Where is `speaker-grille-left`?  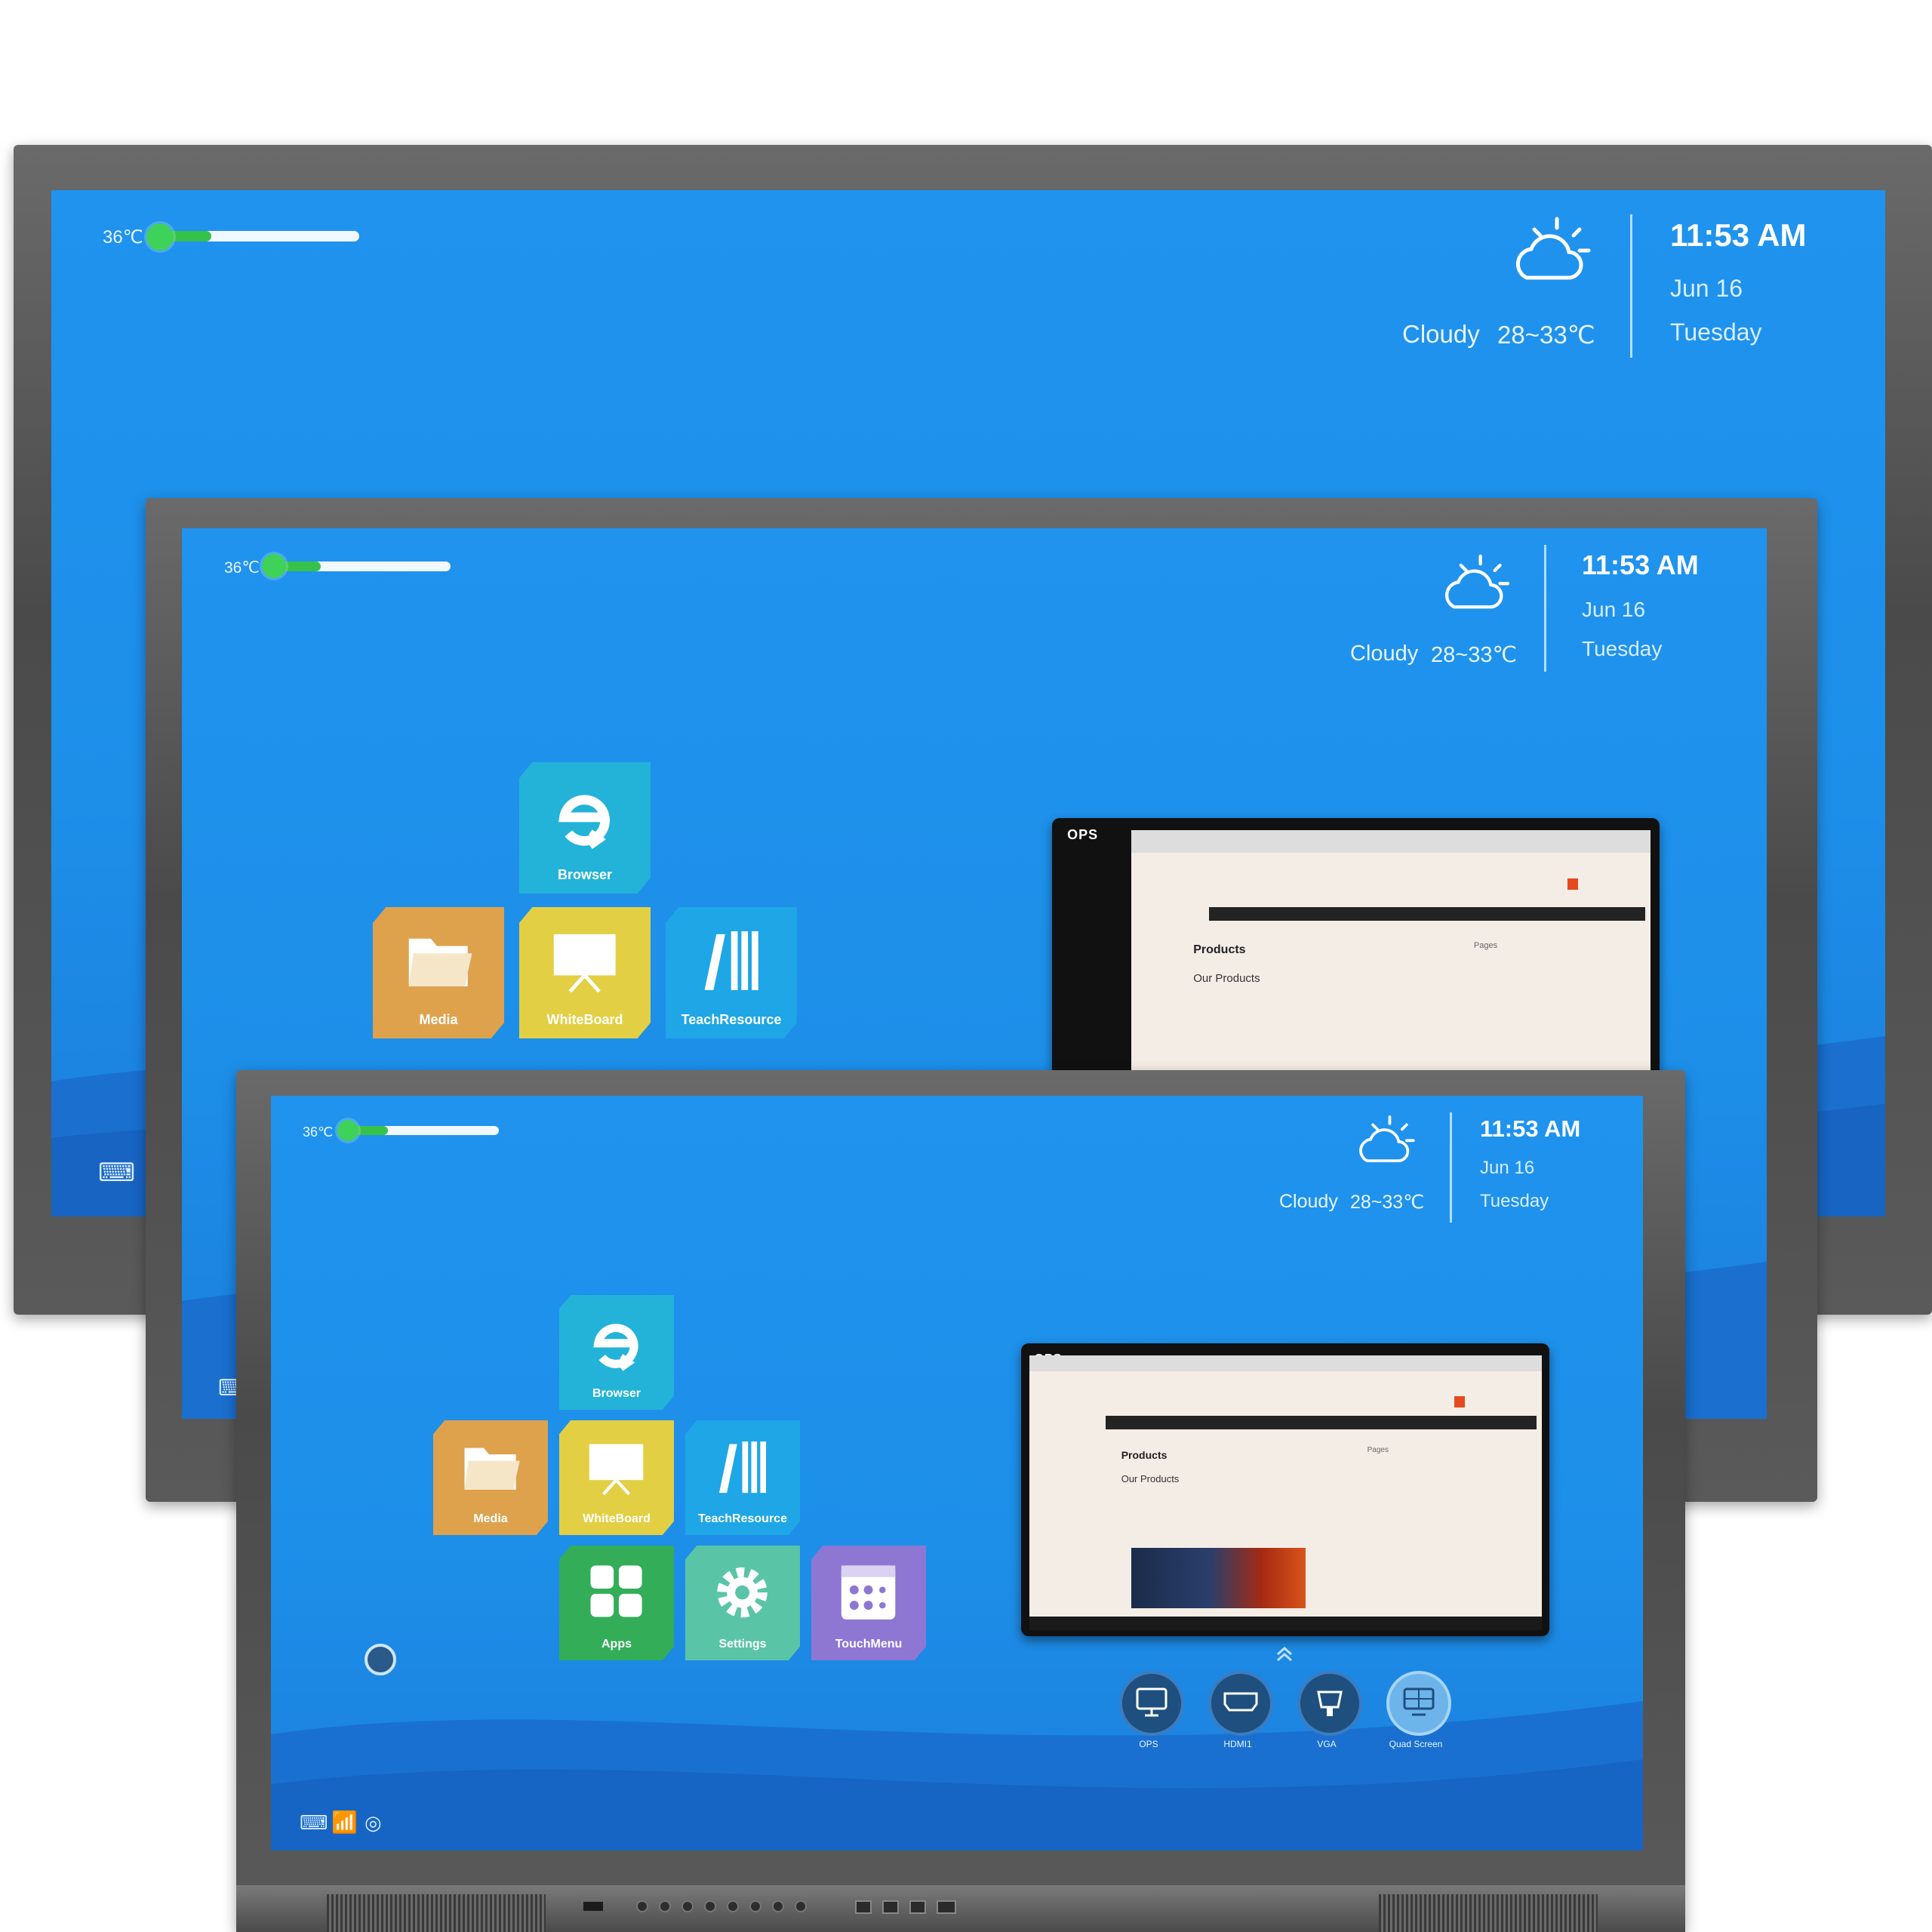 speaker-grille-left is located at coordinates (436, 1913).